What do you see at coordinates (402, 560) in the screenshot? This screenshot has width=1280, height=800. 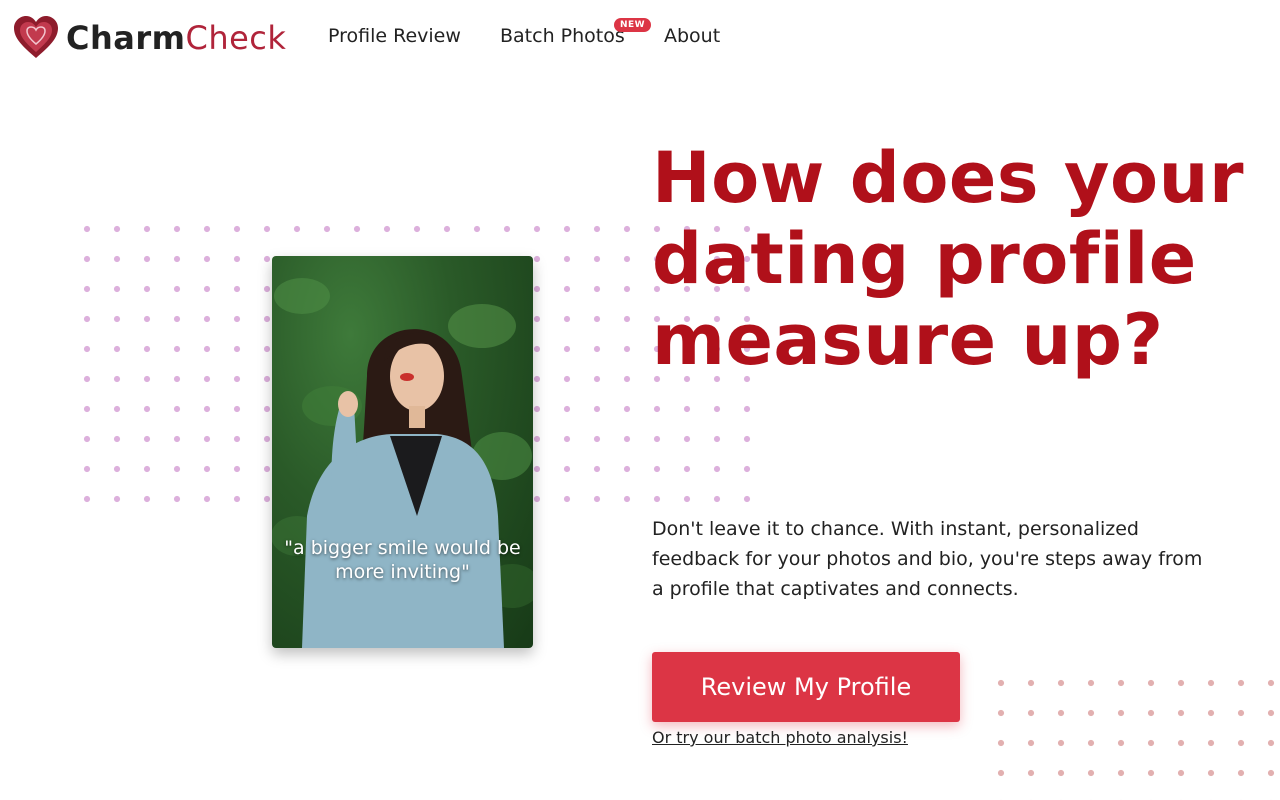 I see `photo-quote: "a bigger smile would be more inviting"` at bounding box center [402, 560].